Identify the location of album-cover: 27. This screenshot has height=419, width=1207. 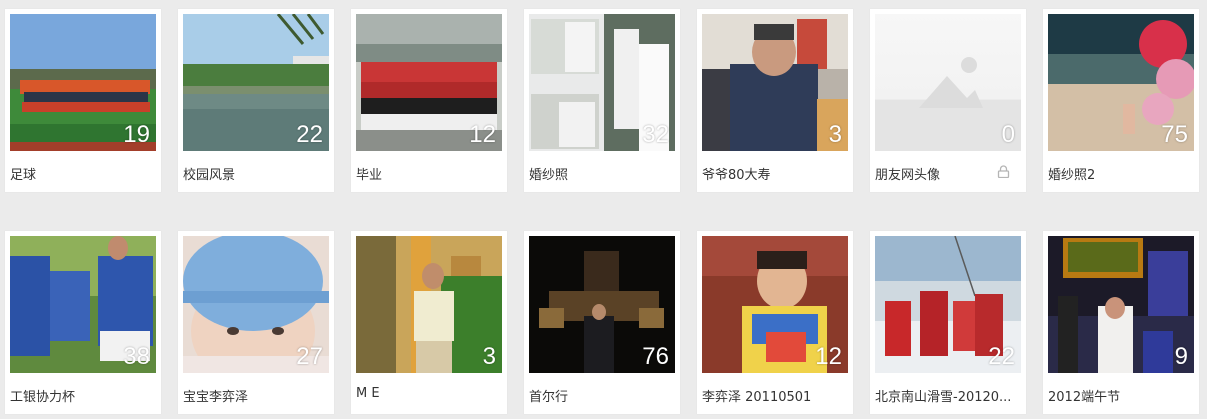
(256, 304).